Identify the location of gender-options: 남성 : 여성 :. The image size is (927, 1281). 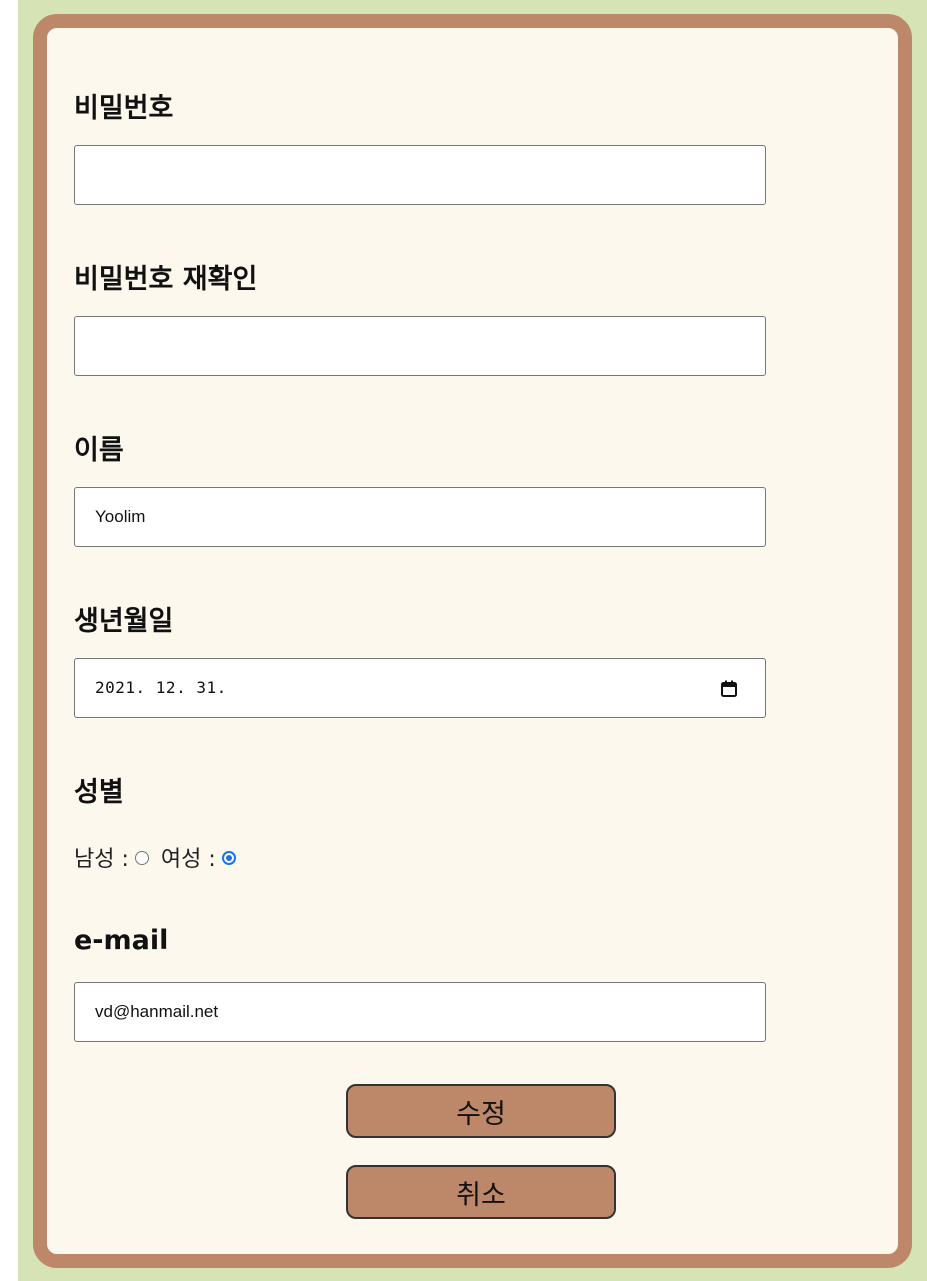
(161, 857).